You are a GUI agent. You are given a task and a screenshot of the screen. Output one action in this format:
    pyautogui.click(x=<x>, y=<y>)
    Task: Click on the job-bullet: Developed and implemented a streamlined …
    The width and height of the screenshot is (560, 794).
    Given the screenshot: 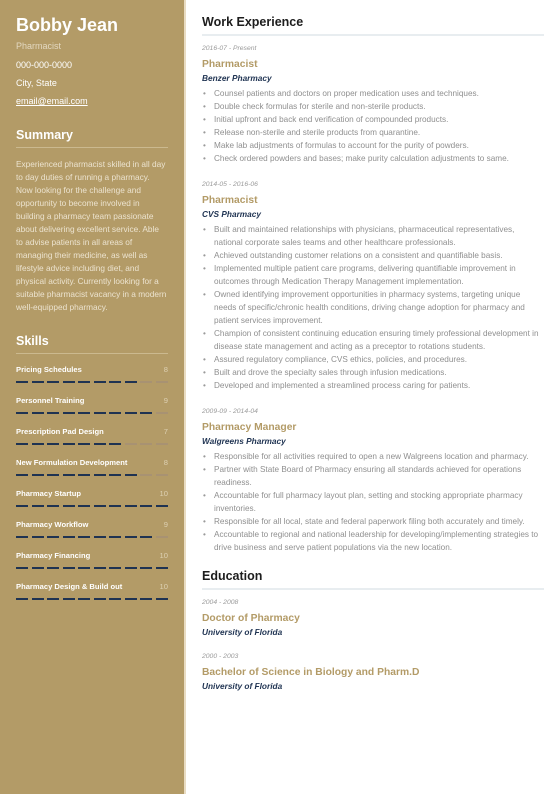 What is the action you would take?
    pyautogui.click(x=373, y=385)
    